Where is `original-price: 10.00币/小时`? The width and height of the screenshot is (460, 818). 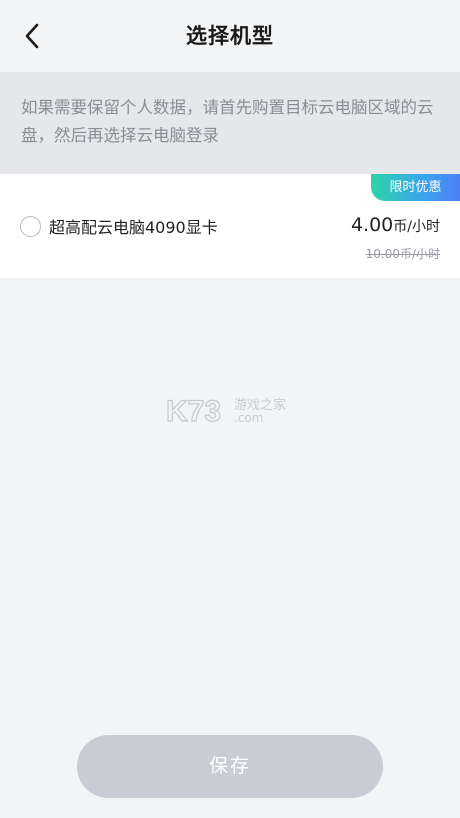 original-price: 10.00币/小时 is located at coordinates (402, 254).